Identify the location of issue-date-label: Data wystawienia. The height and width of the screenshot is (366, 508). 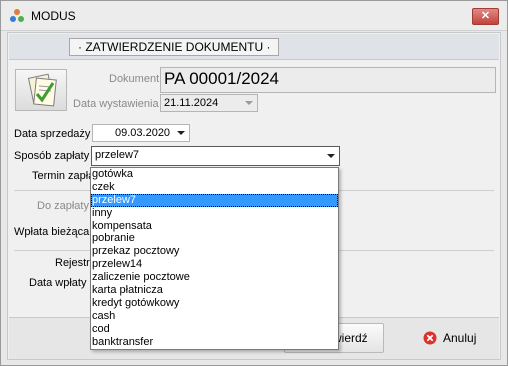
(116, 104).